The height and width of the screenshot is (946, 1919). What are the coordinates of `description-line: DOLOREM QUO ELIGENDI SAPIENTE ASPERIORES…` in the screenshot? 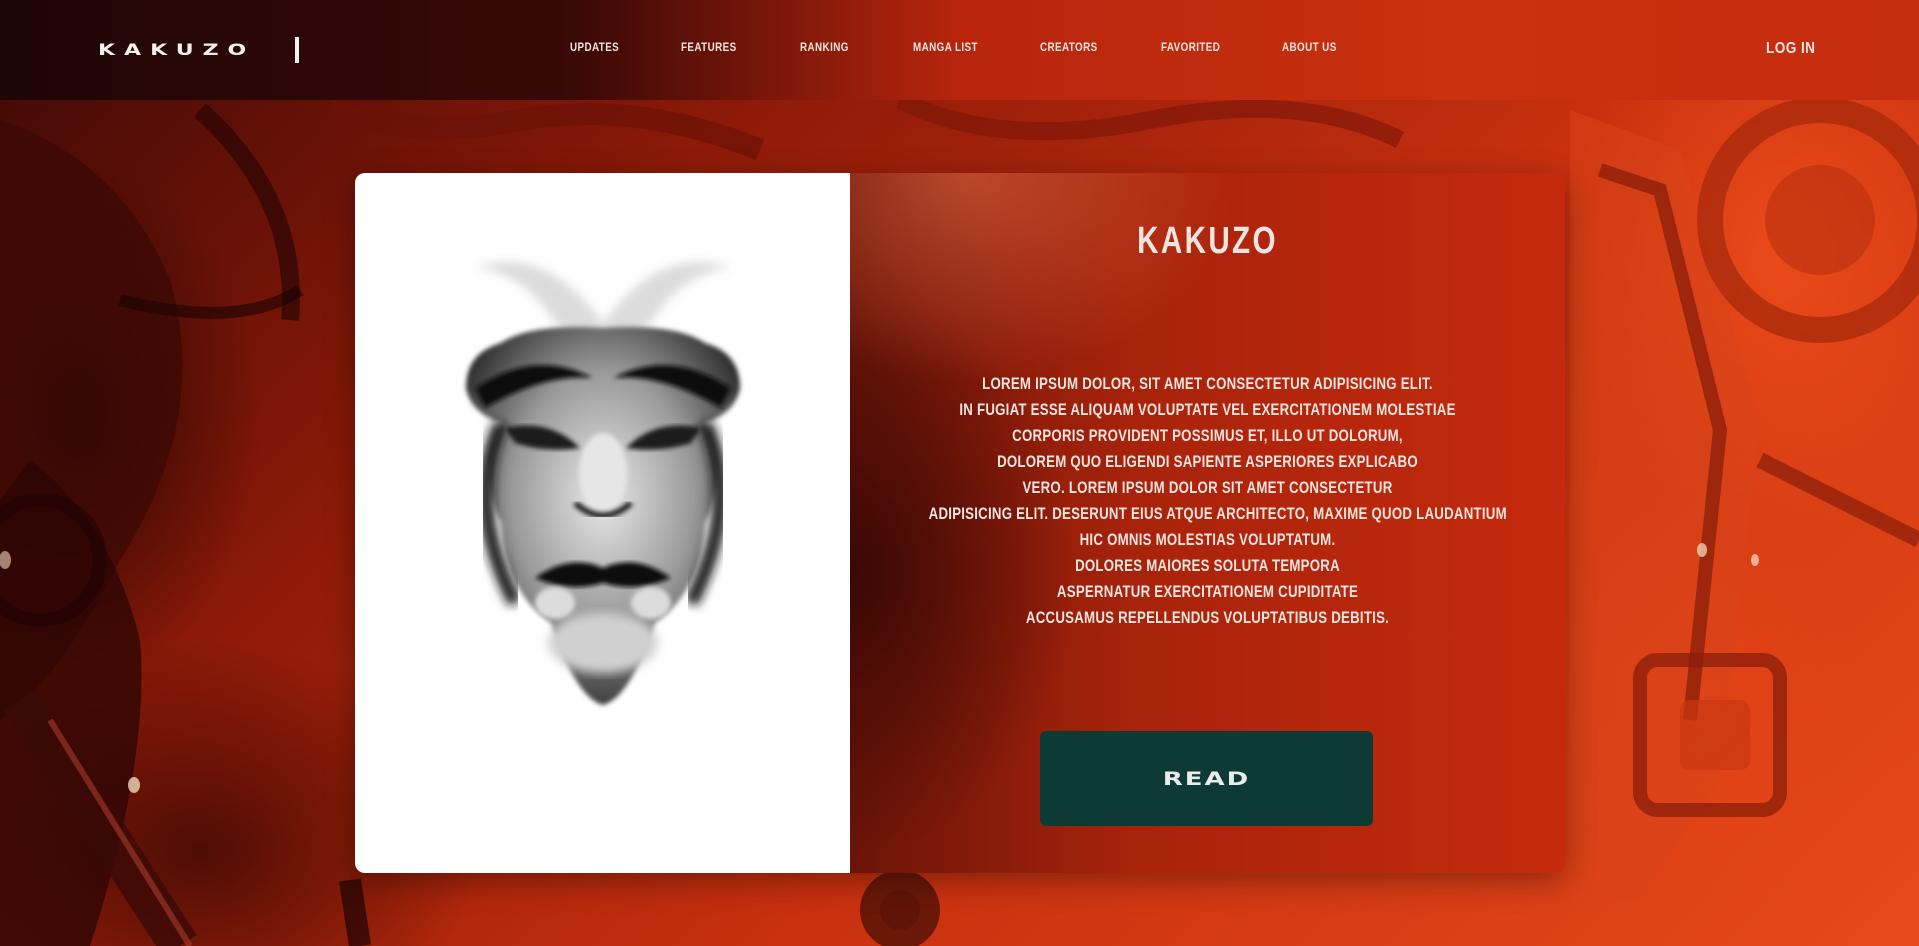 It's located at (1207, 461).